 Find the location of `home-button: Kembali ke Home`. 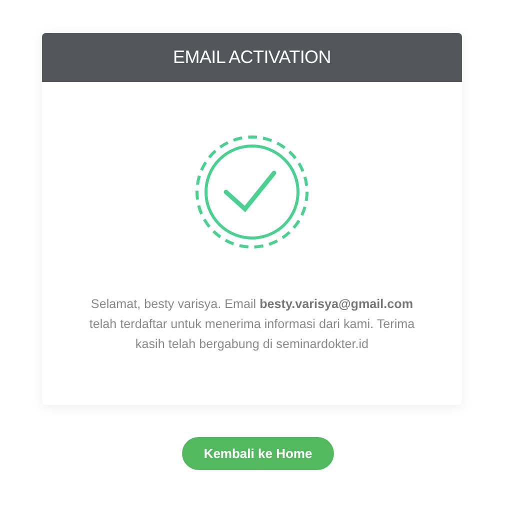

home-button: Kembali ke Home is located at coordinates (258, 453).